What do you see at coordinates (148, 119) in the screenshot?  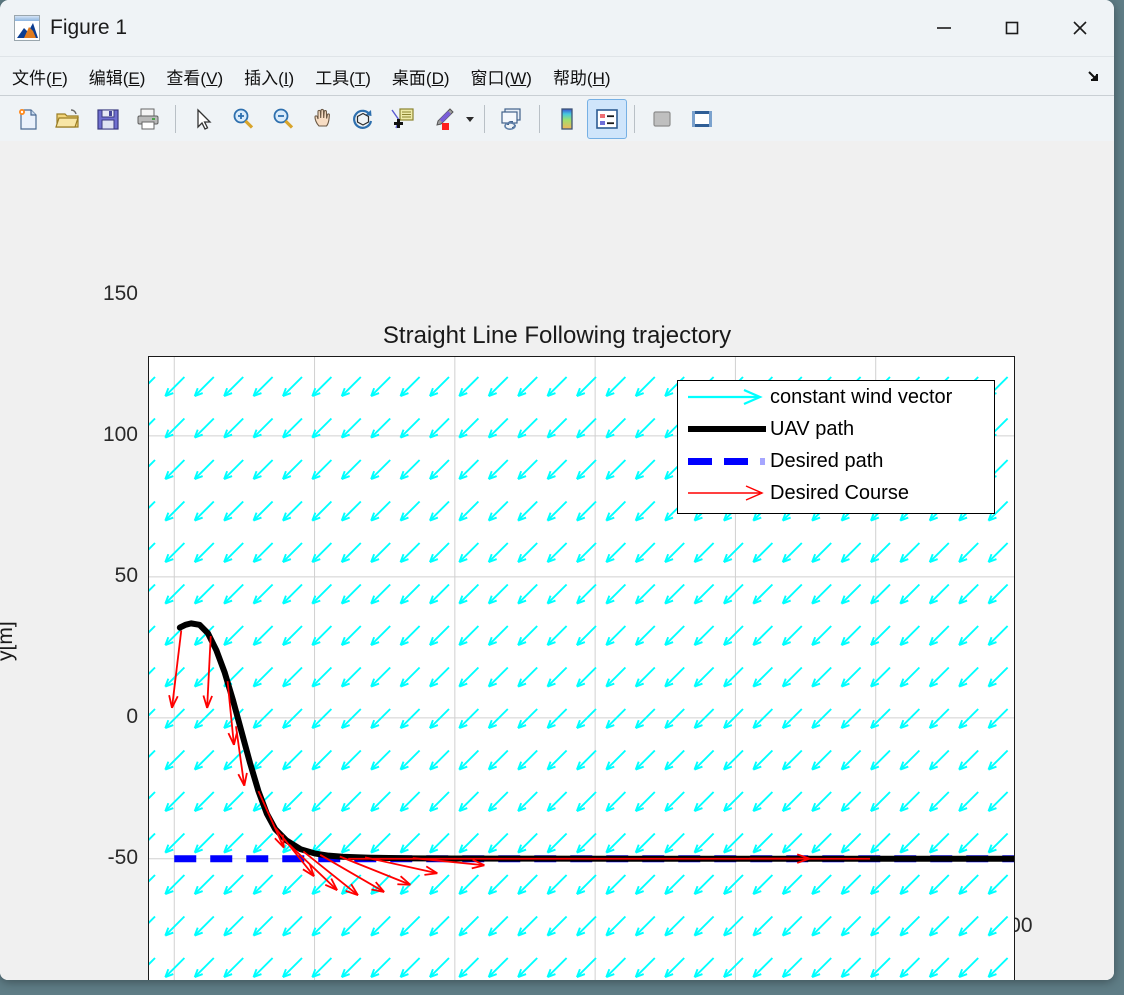 I see `print-figure-button` at bounding box center [148, 119].